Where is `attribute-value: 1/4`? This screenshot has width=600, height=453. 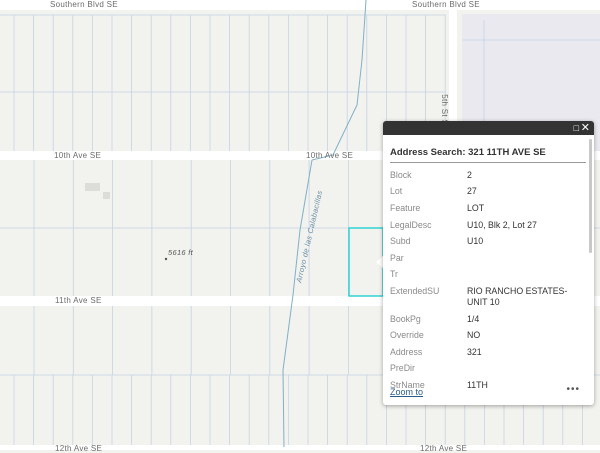
attribute-value: 1/4 is located at coordinates (473, 318).